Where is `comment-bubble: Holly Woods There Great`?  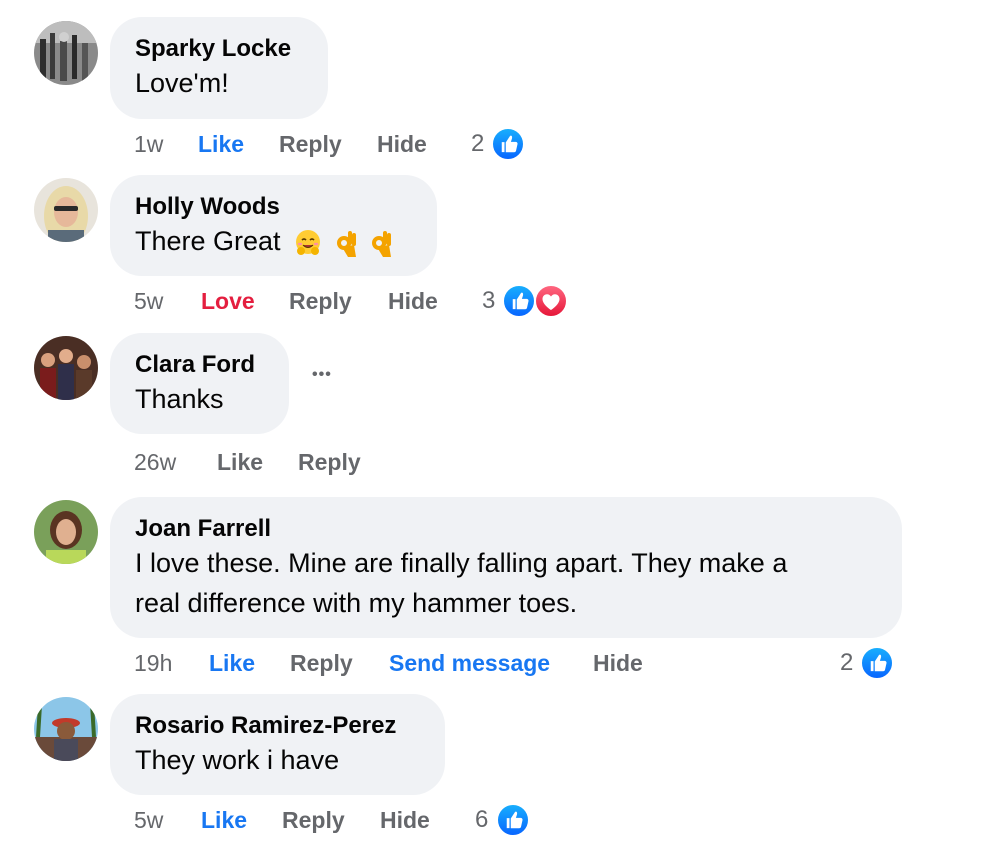
comment-bubble: Holly Woods There Great is located at coordinates (273, 225).